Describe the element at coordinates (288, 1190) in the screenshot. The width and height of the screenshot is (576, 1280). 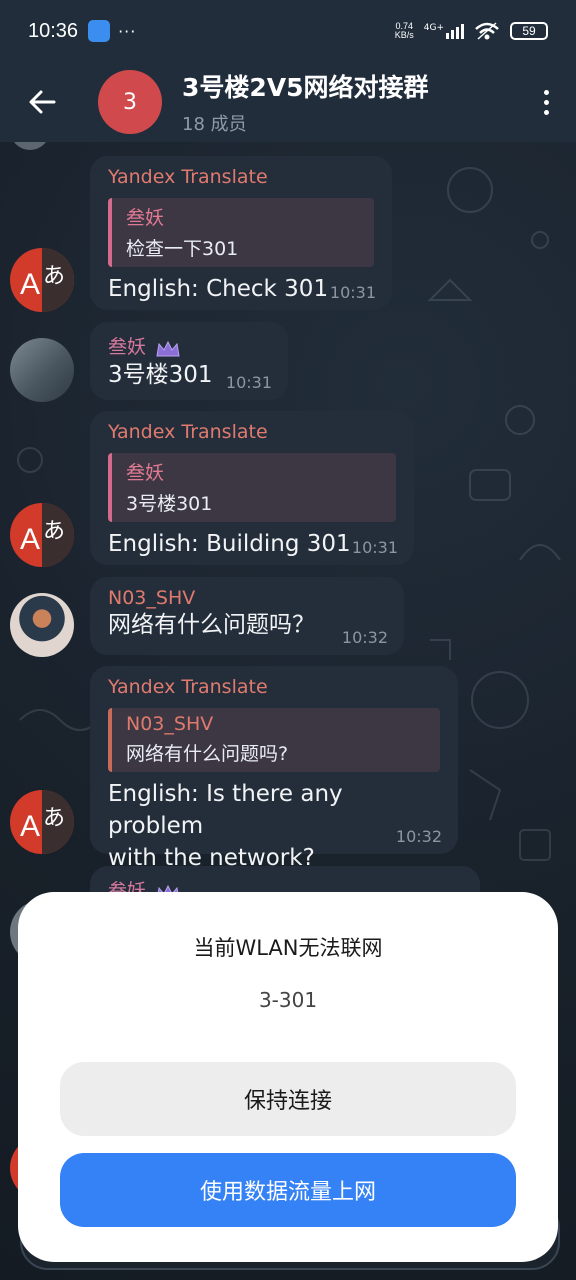
I see `use-mobile-data-button: 使用数据流量上网` at that location.